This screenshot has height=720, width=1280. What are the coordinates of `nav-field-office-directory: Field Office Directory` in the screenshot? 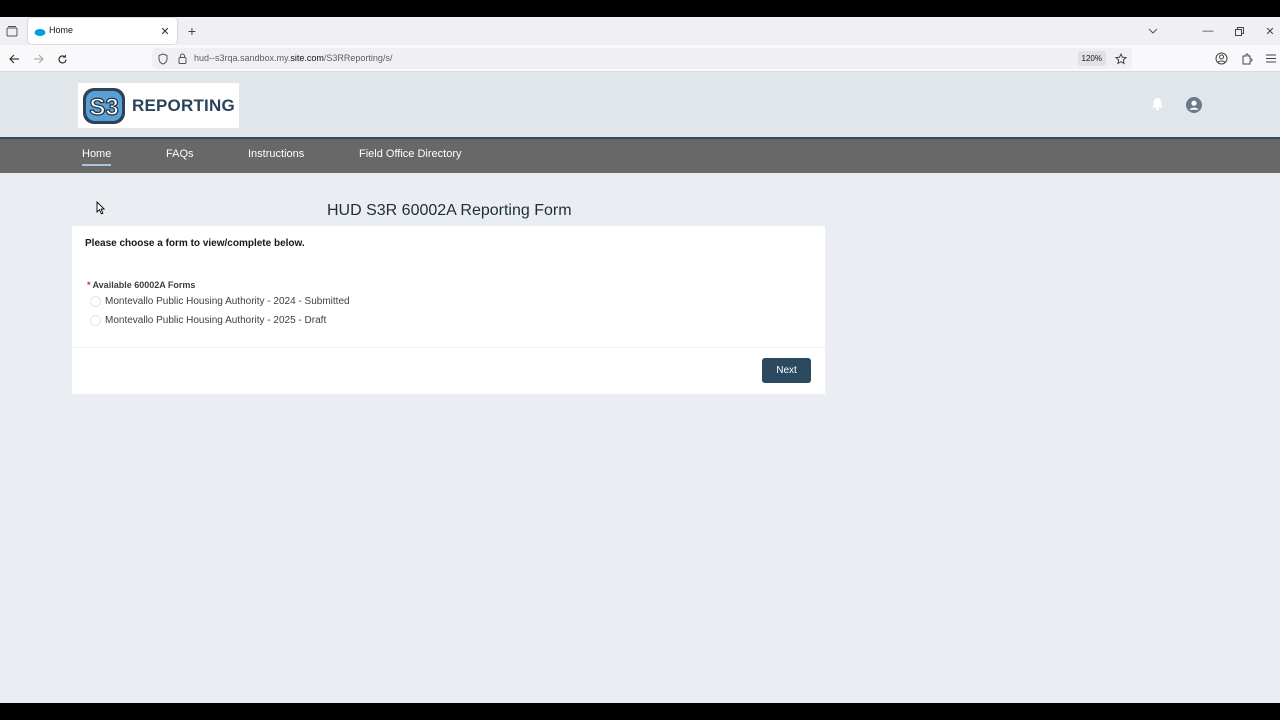 It's located at (410, 154).